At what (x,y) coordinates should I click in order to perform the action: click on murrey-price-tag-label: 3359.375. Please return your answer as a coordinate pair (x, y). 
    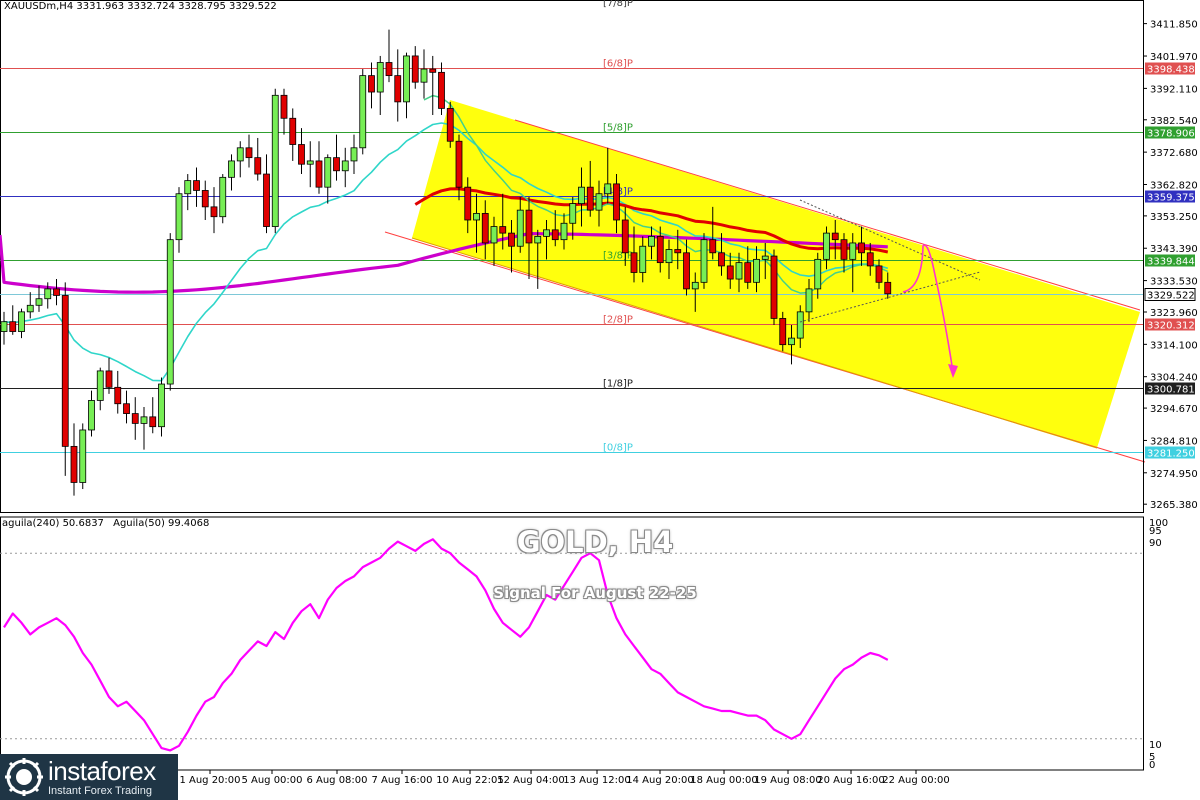
    Looking at the image, I should click on (1171, 198).